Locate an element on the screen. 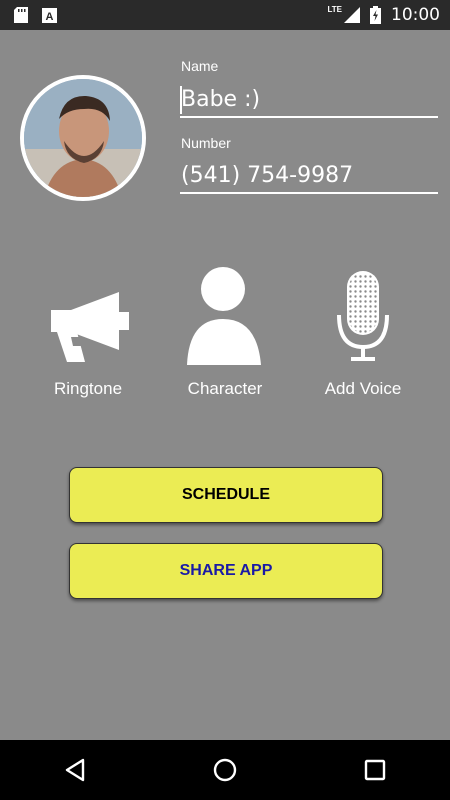 Image resolution: width=450 pixels, height=800 pixels. schedule-button: SCHEDULE is located at coordinates (226, 495).